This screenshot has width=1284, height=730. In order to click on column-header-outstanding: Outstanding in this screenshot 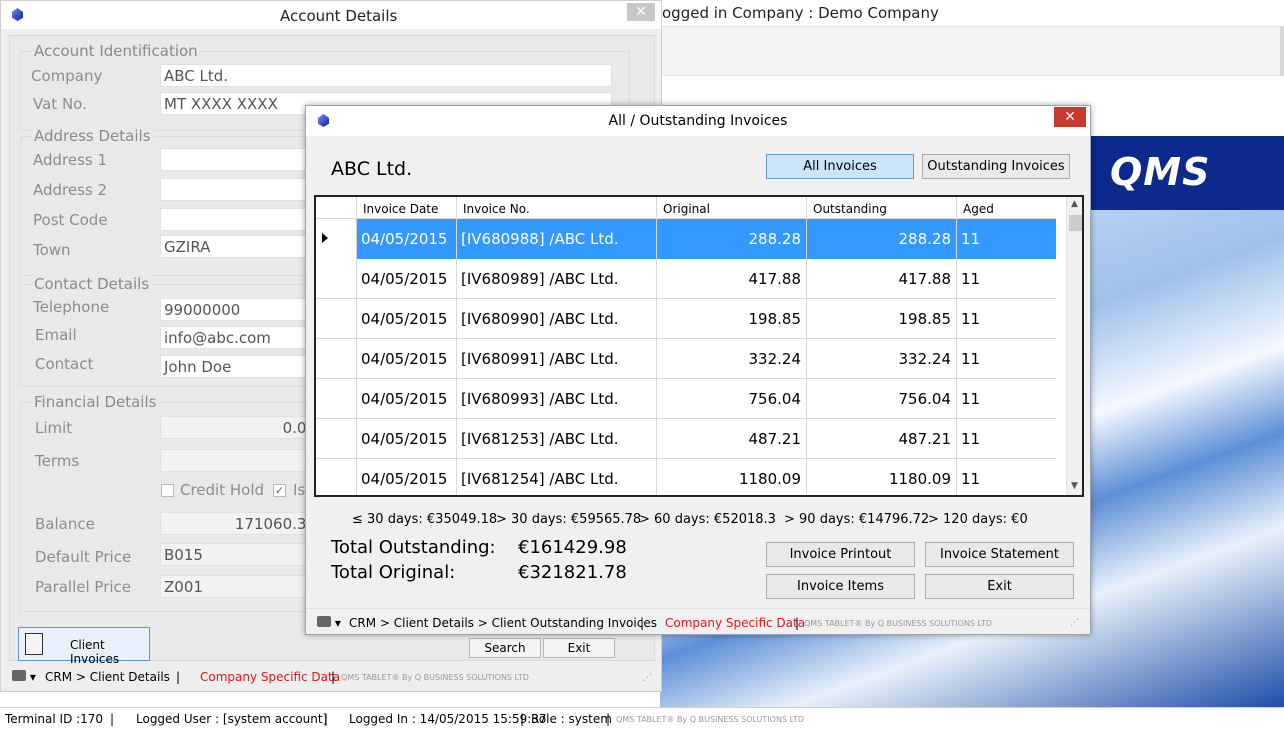, I will do `click(881, 208)`.